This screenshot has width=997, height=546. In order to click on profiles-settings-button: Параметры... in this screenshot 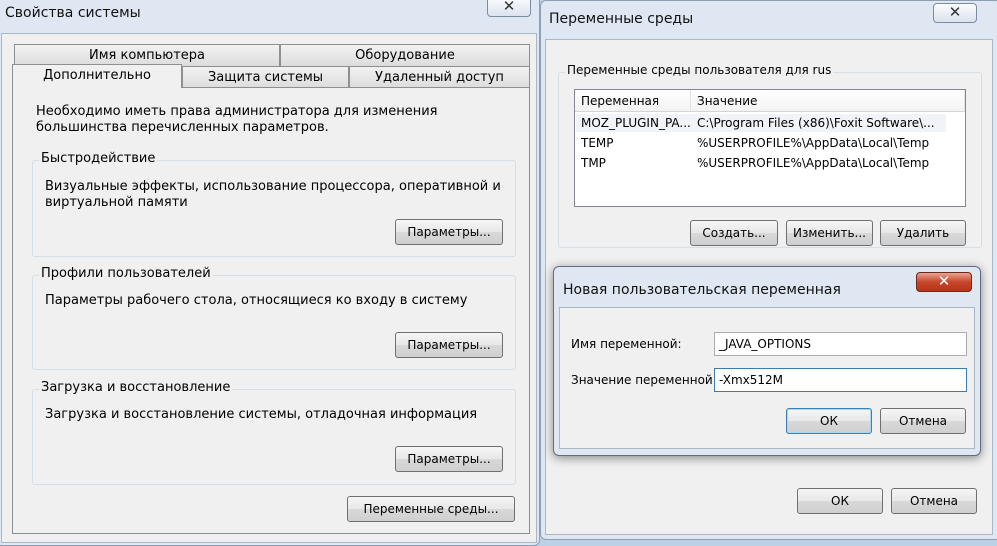, I will do `click(449, 345)`.